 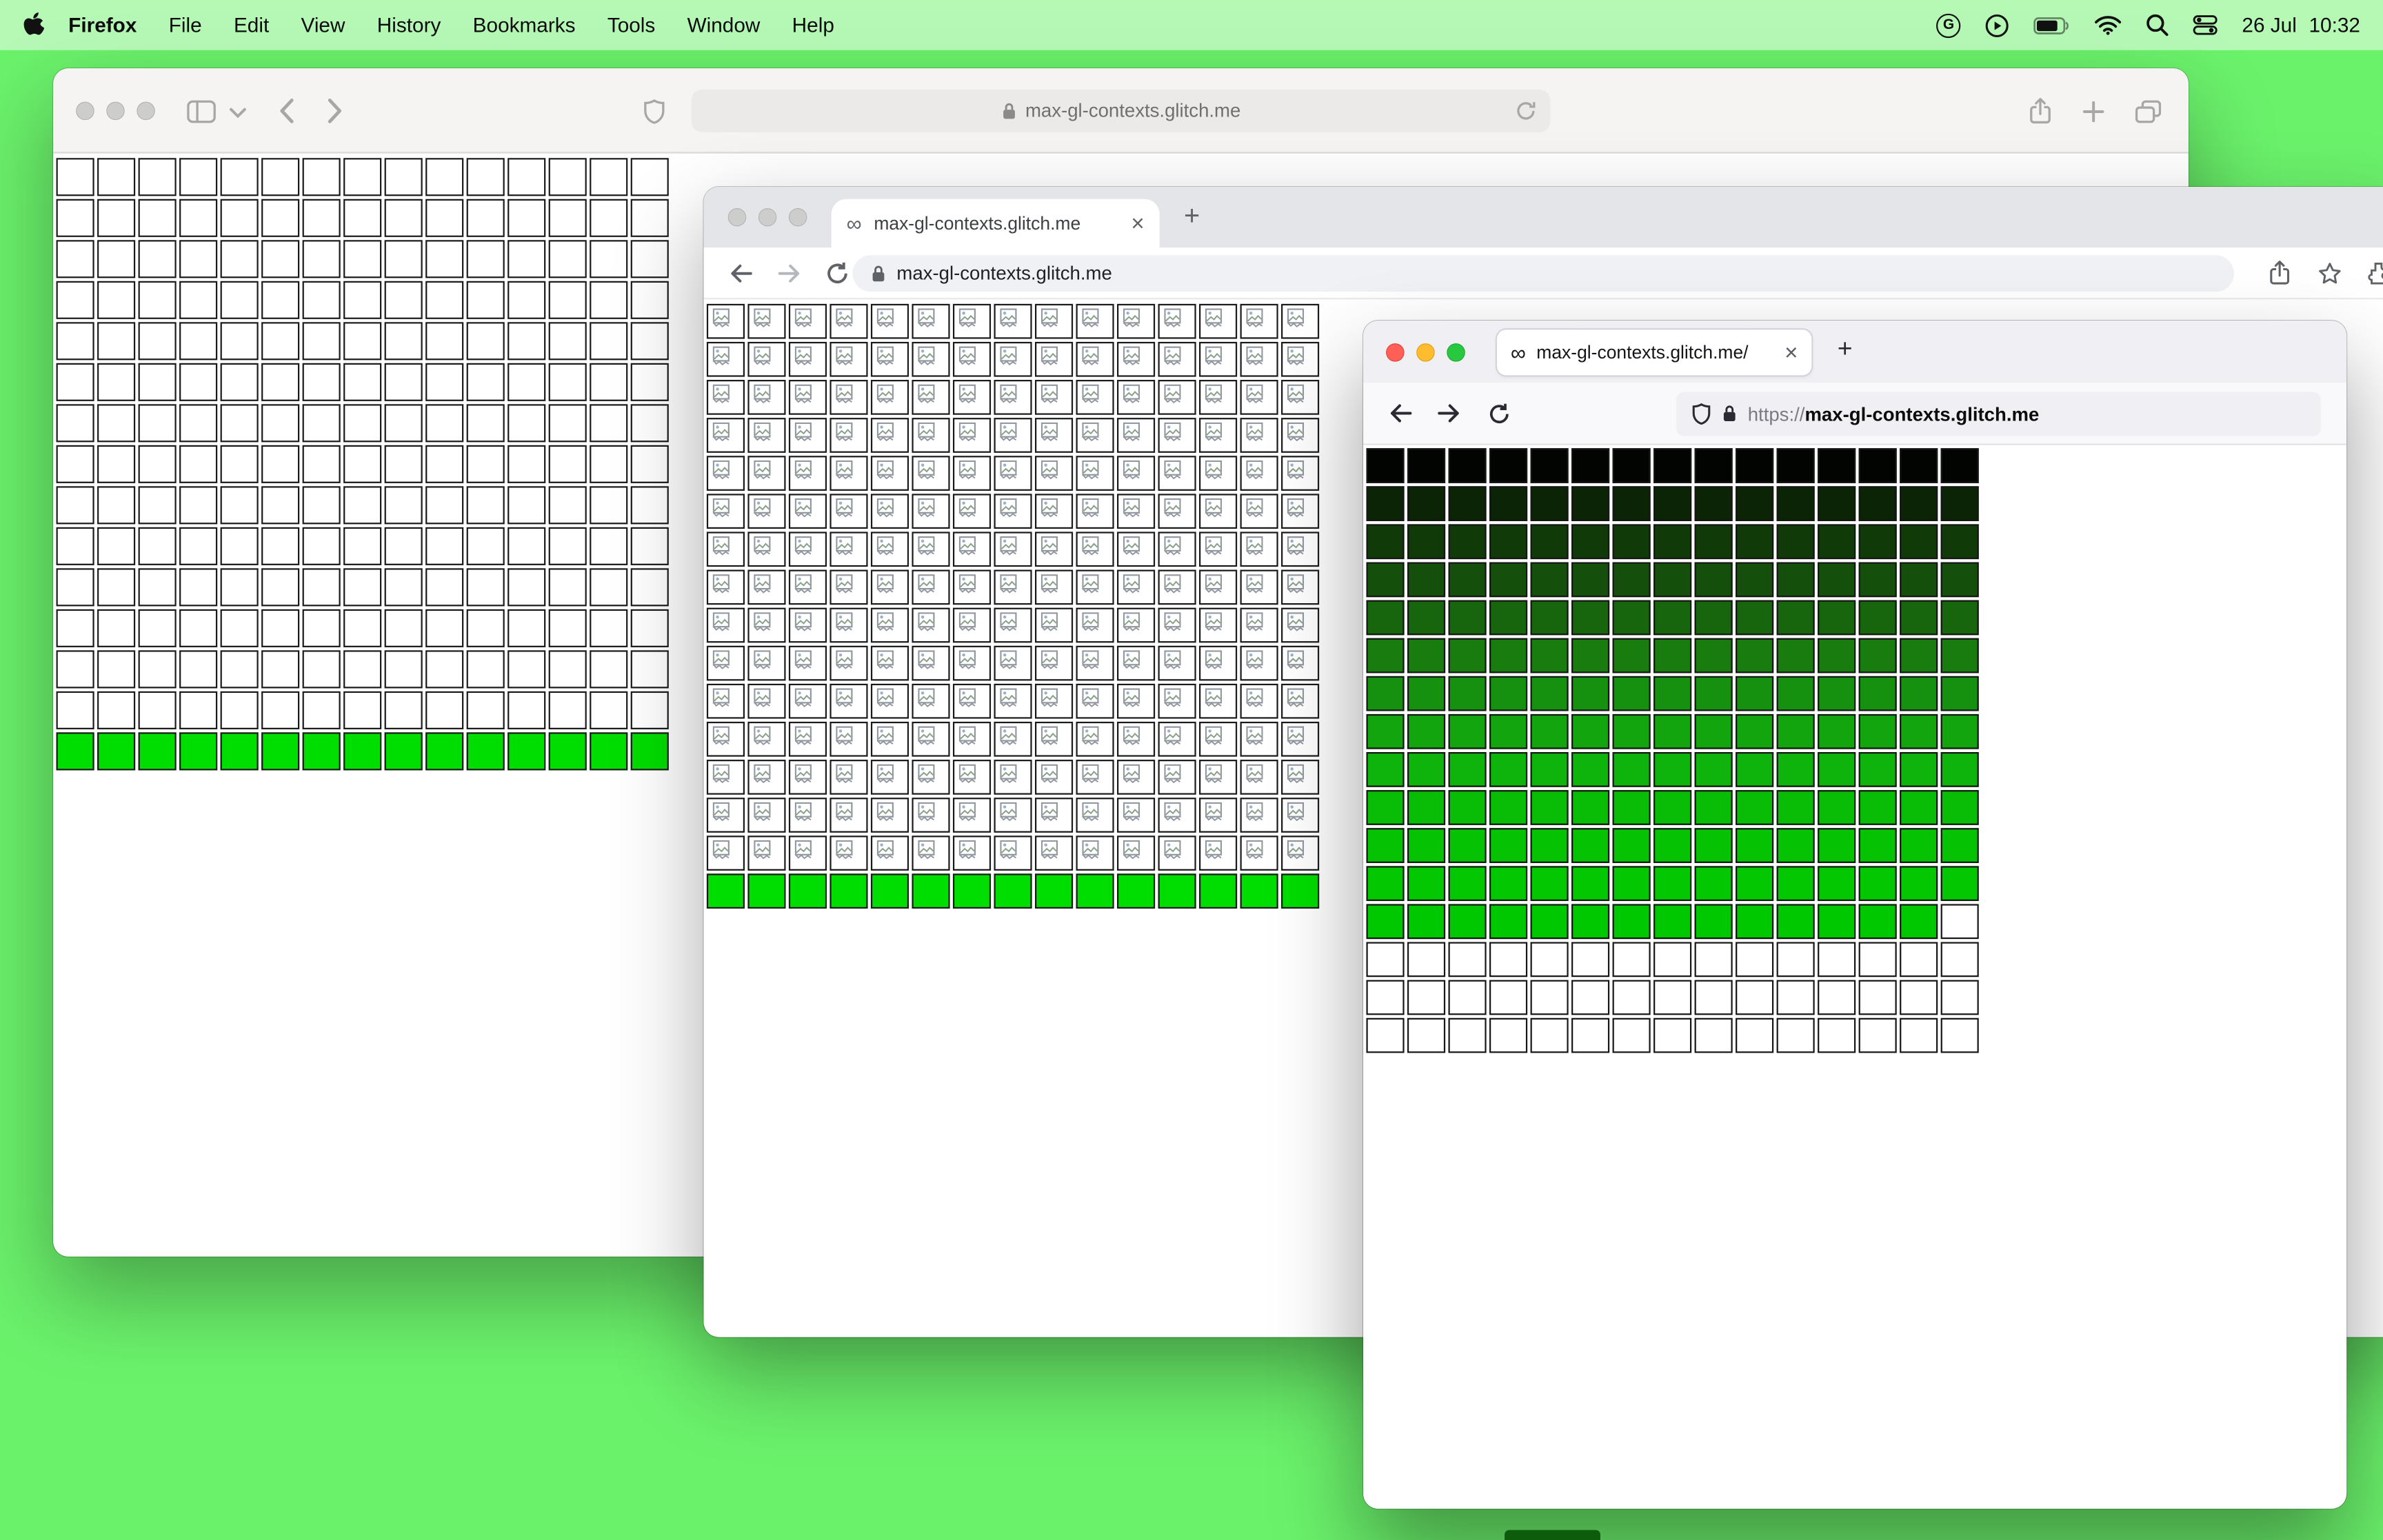 What do you see at coordinates (323, 26) in the screenshot?
I see `menu-view: View` at bounding box center [323, 26].